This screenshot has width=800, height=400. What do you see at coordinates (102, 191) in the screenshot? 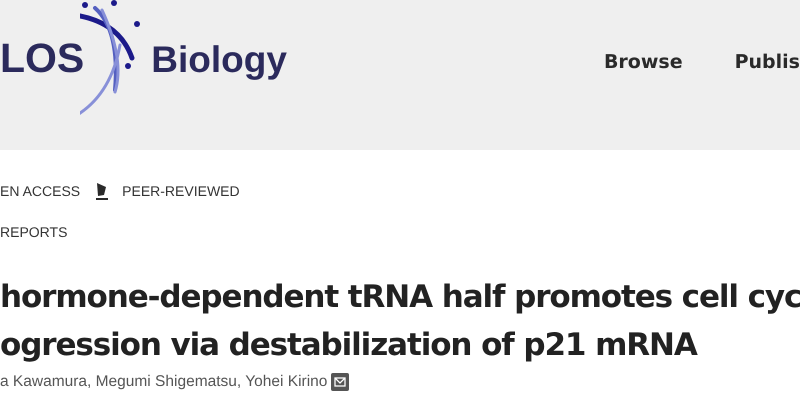
I see `pen-nib-icon` at bounding box center [102, 191].